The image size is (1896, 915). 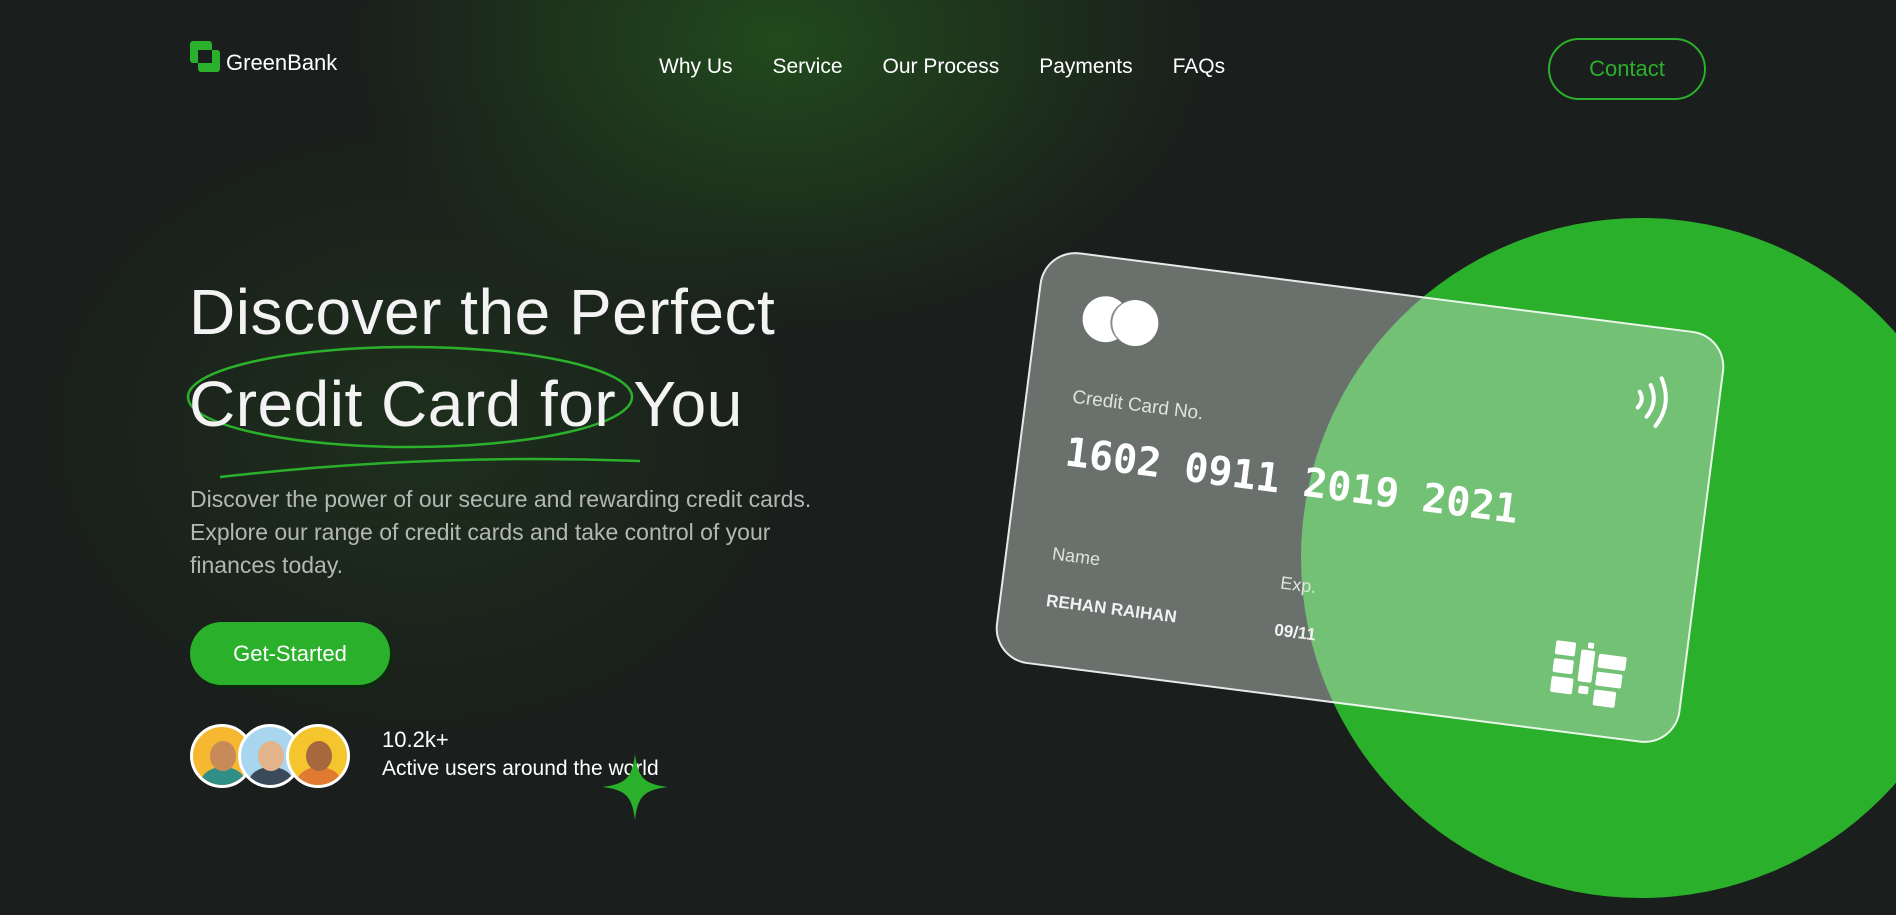 I want to click on nav-item-service: Service, so click(x=808, y=67).